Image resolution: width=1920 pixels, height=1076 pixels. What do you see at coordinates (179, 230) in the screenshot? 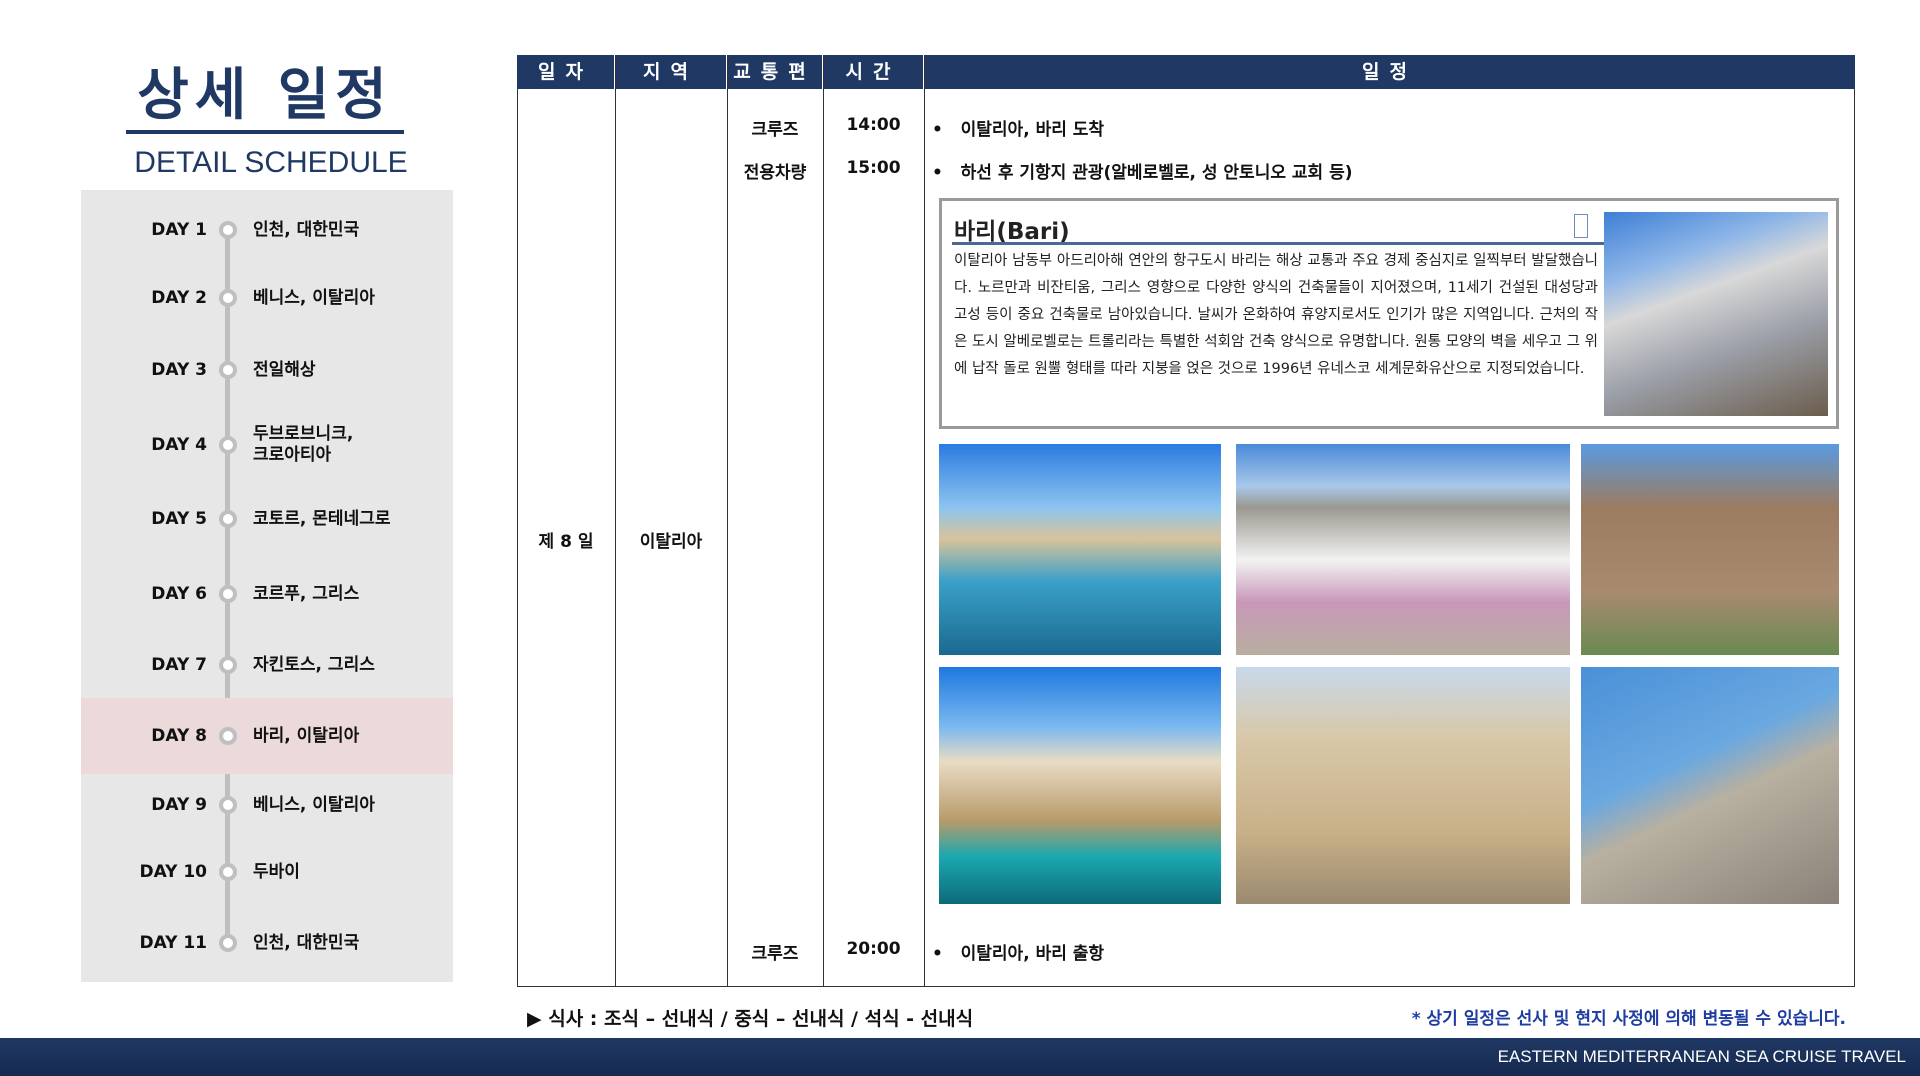
I see `day-label: DAY 1` at bounding box center [179, 230].